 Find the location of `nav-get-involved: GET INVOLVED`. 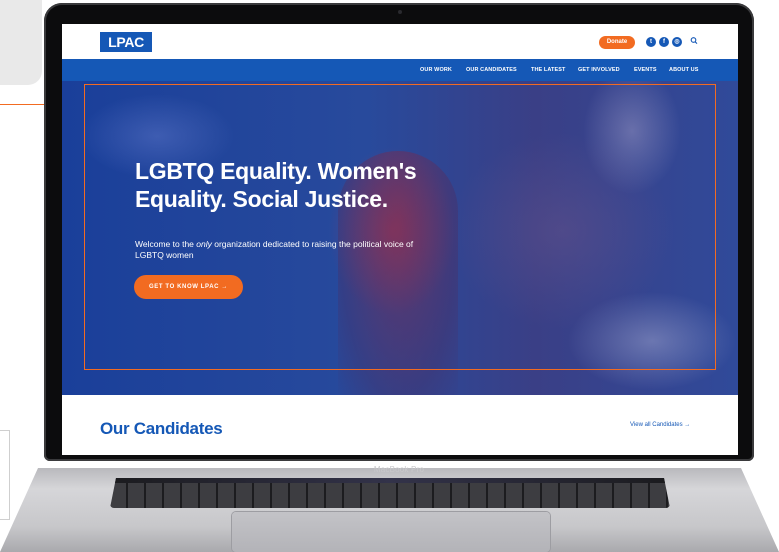

nav-get-involved: GET INVOLVED is located at coordinates (599, 70).